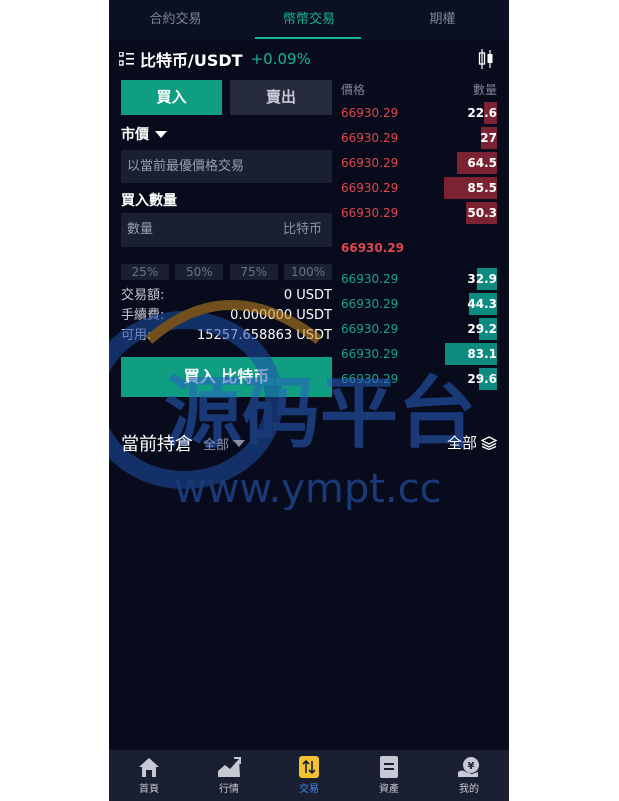 The height and width of the screenshot is (801, 619). Describe the element at coordinates (419, 188) in the screenshot. I see `ask-row: 66930.29 85.5` at that location.